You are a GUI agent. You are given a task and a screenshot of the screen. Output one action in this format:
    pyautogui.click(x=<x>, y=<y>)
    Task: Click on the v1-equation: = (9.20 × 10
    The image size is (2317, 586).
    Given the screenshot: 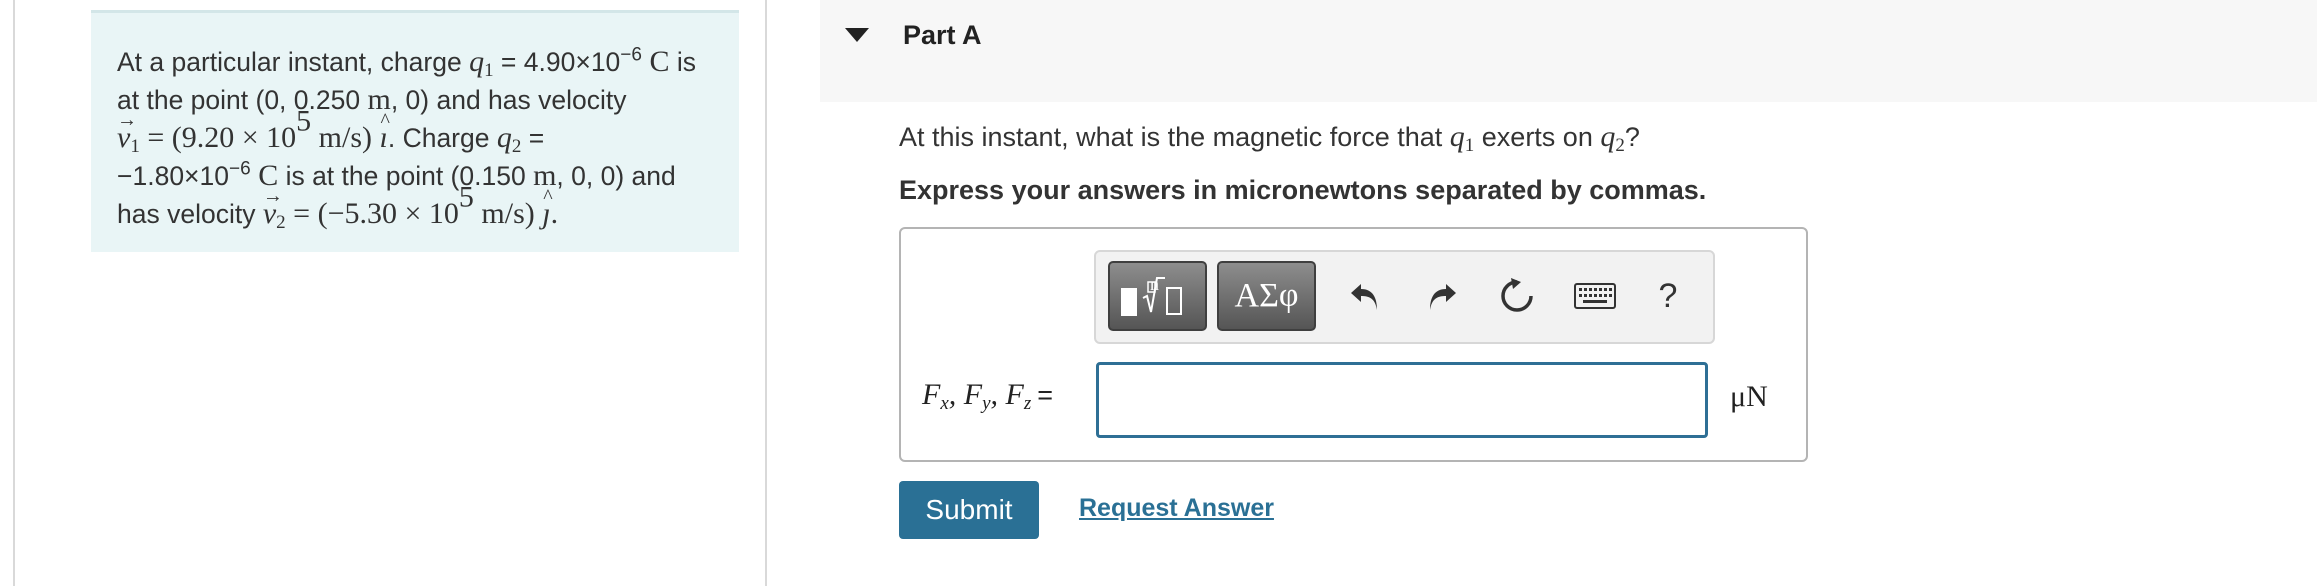 What is the action you would take?
    pyautogui.click(x=218, y=137)
    